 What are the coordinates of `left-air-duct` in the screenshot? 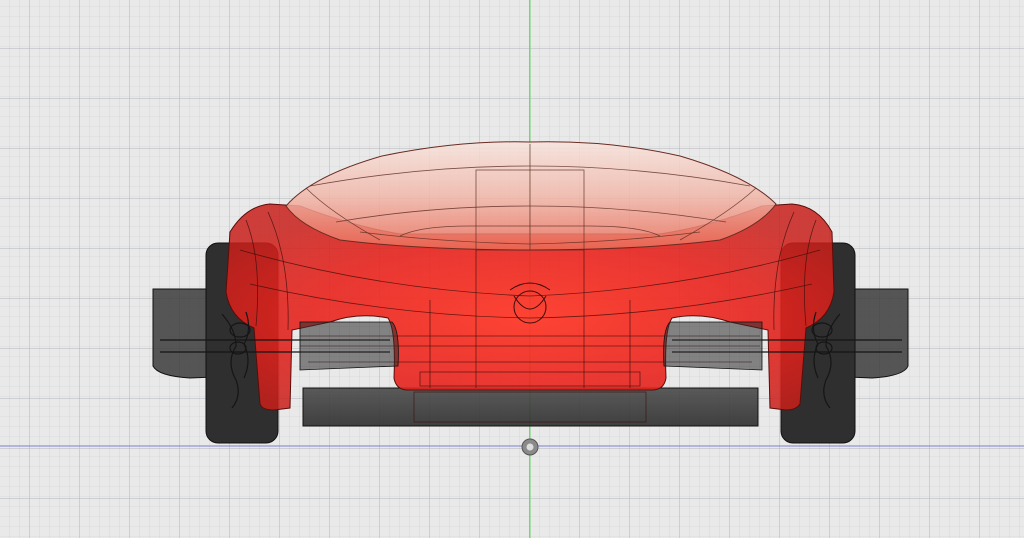 It's located at (349, 346).